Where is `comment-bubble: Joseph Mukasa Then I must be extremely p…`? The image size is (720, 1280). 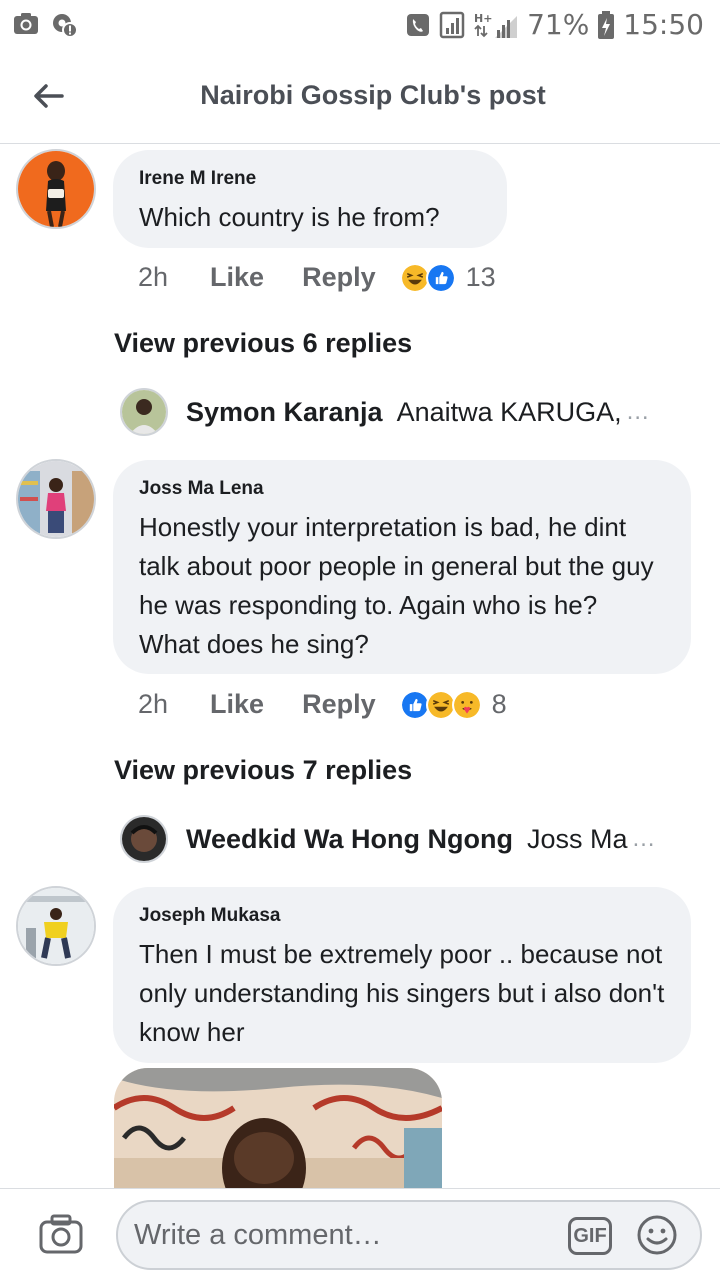 comment-bubble: Joseph Mukasa Then I must be extremely p… is located at coordinates (402, 975).